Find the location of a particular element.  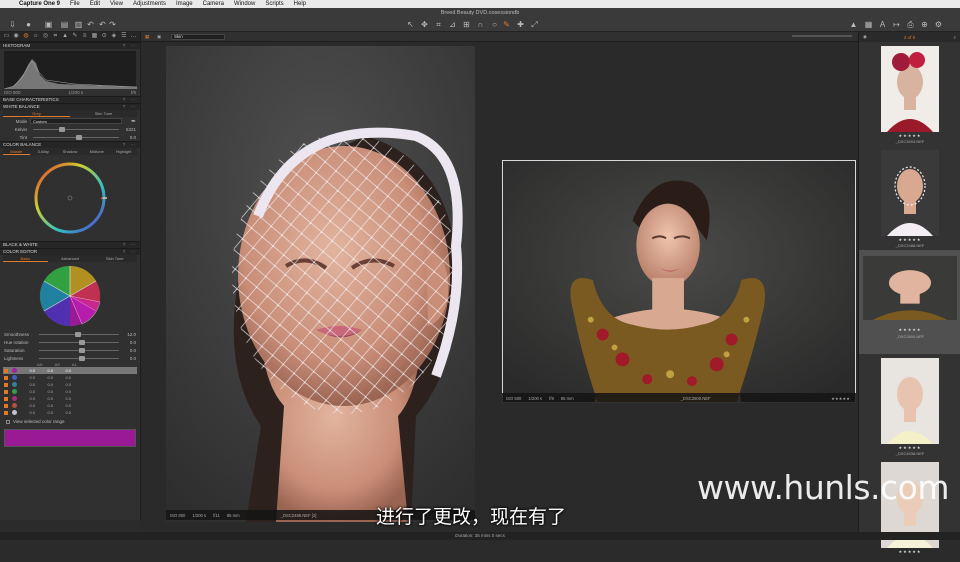

smoothness-value: 12.0 is located at coordinates (129, 334).